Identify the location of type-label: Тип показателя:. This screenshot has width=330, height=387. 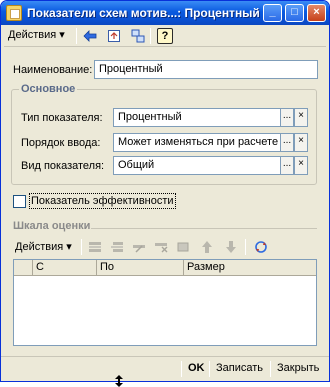
(62, 118).